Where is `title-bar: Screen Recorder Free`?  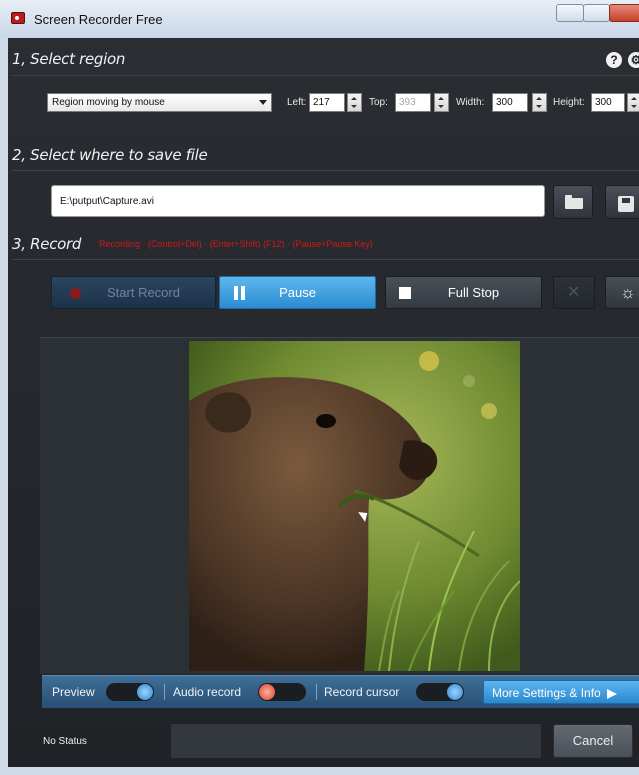 title-bar: Screen Recorder Free is located at coordinates (319, 19).